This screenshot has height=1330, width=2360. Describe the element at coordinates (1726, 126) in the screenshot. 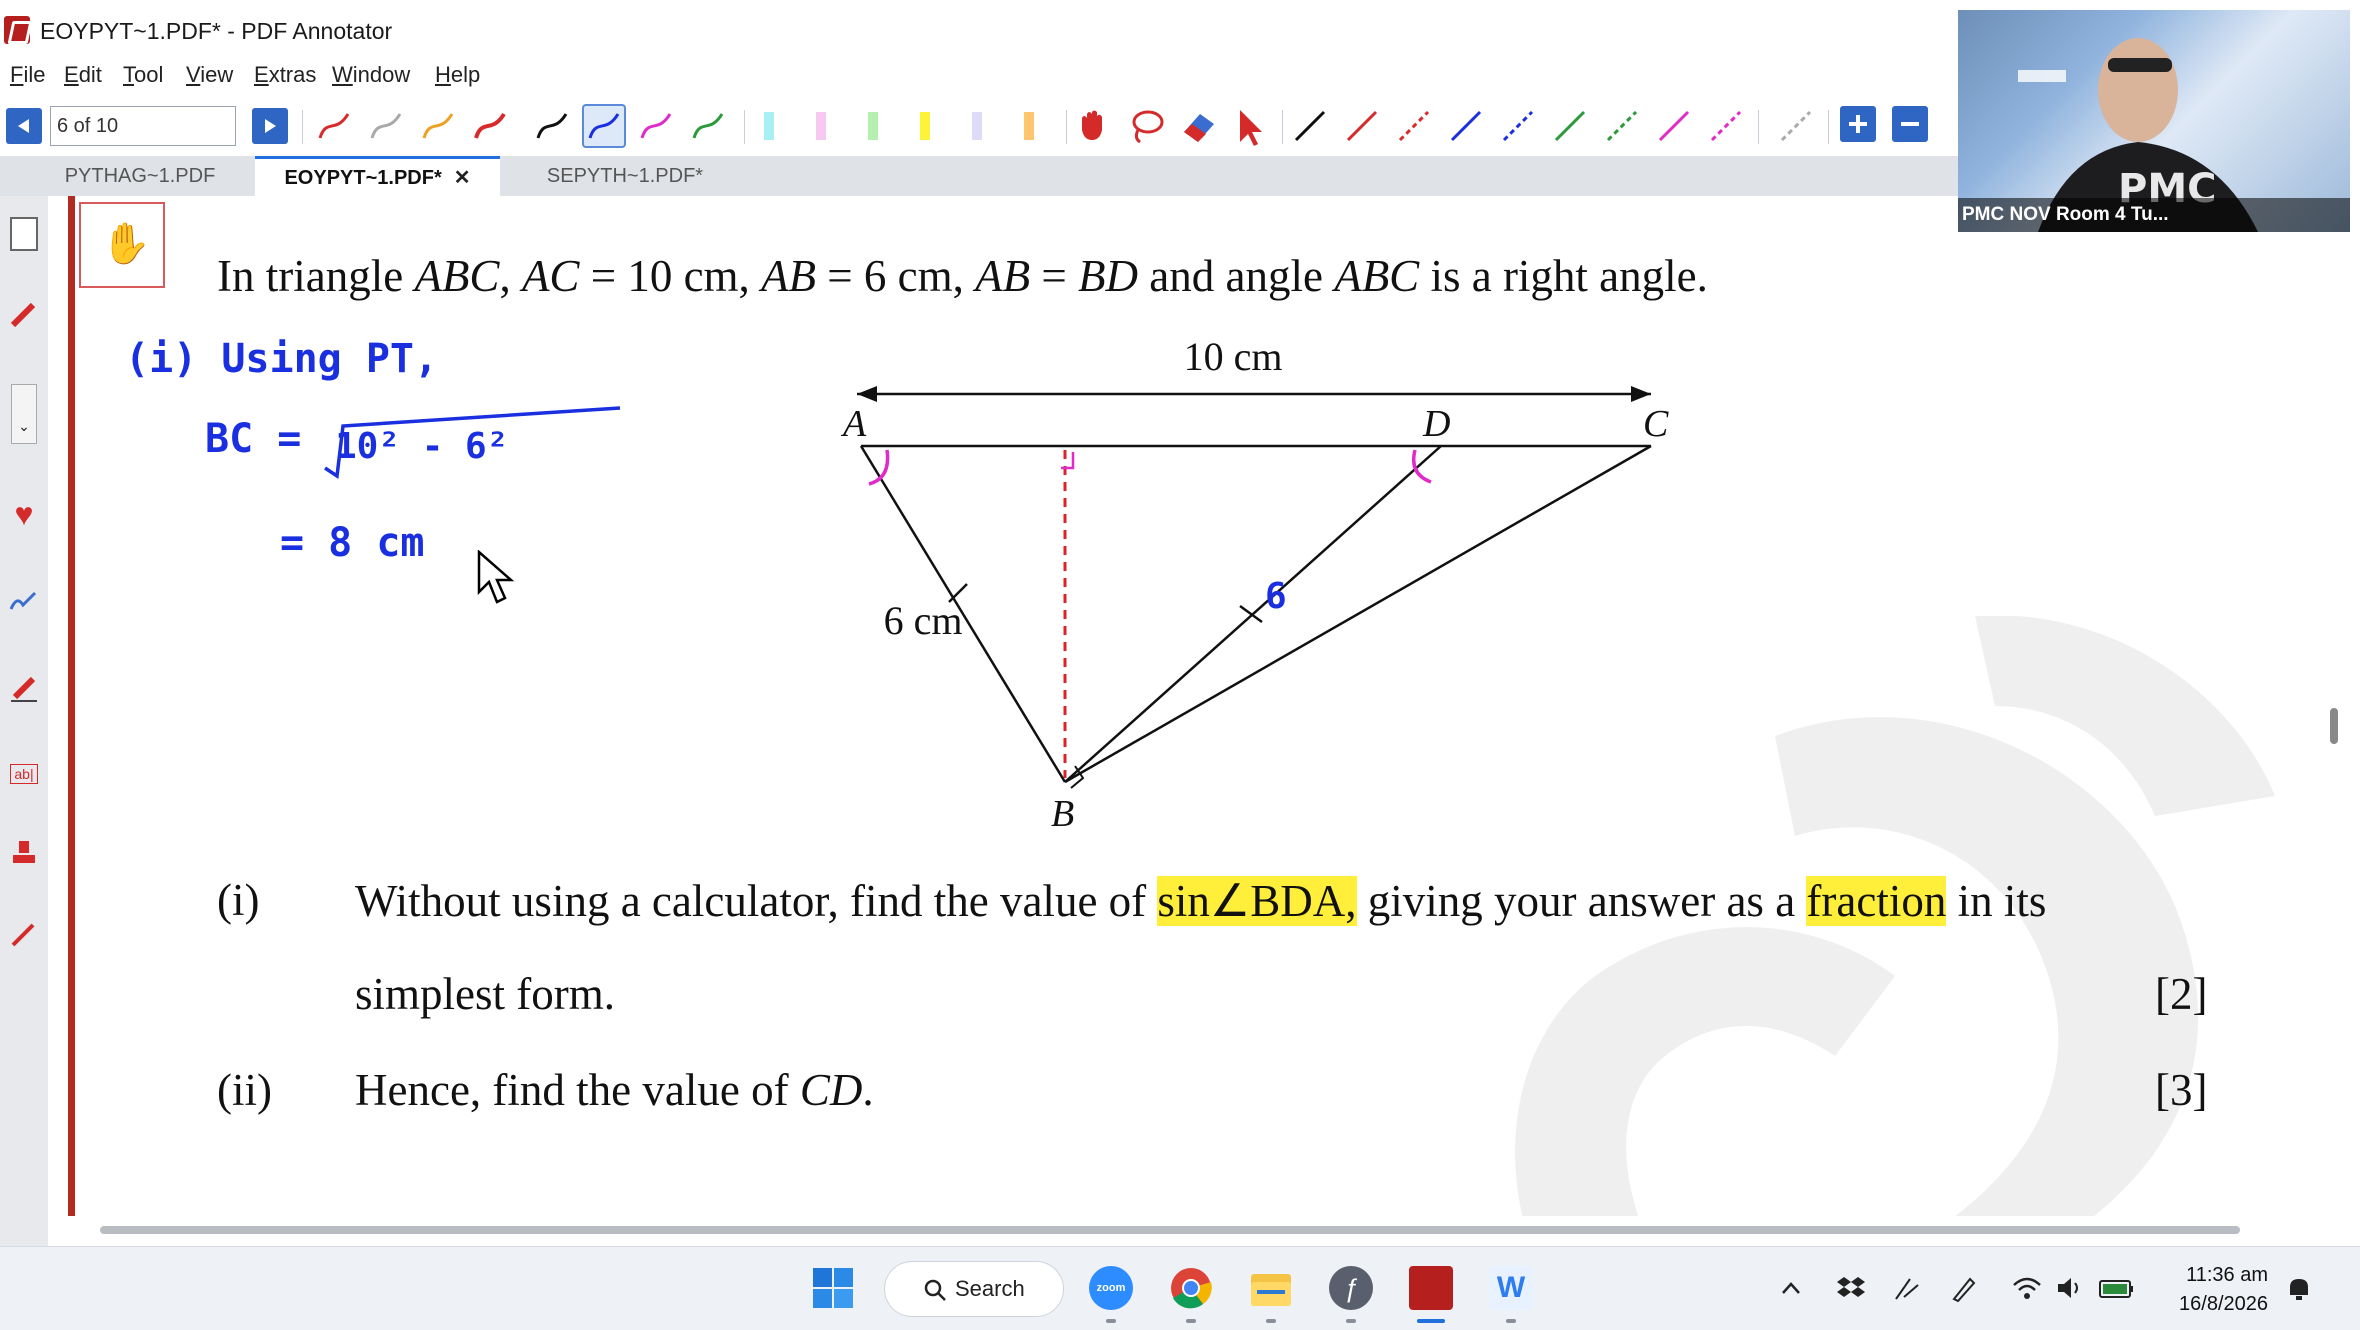

I see `line-magenta-dashed-icon` at that location.